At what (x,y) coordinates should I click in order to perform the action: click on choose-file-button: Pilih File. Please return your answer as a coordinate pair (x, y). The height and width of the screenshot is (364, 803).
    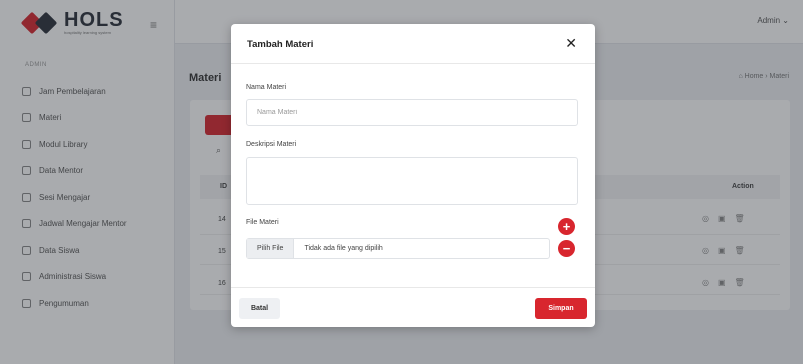
    Looking at the image, I should click on (271, 248).